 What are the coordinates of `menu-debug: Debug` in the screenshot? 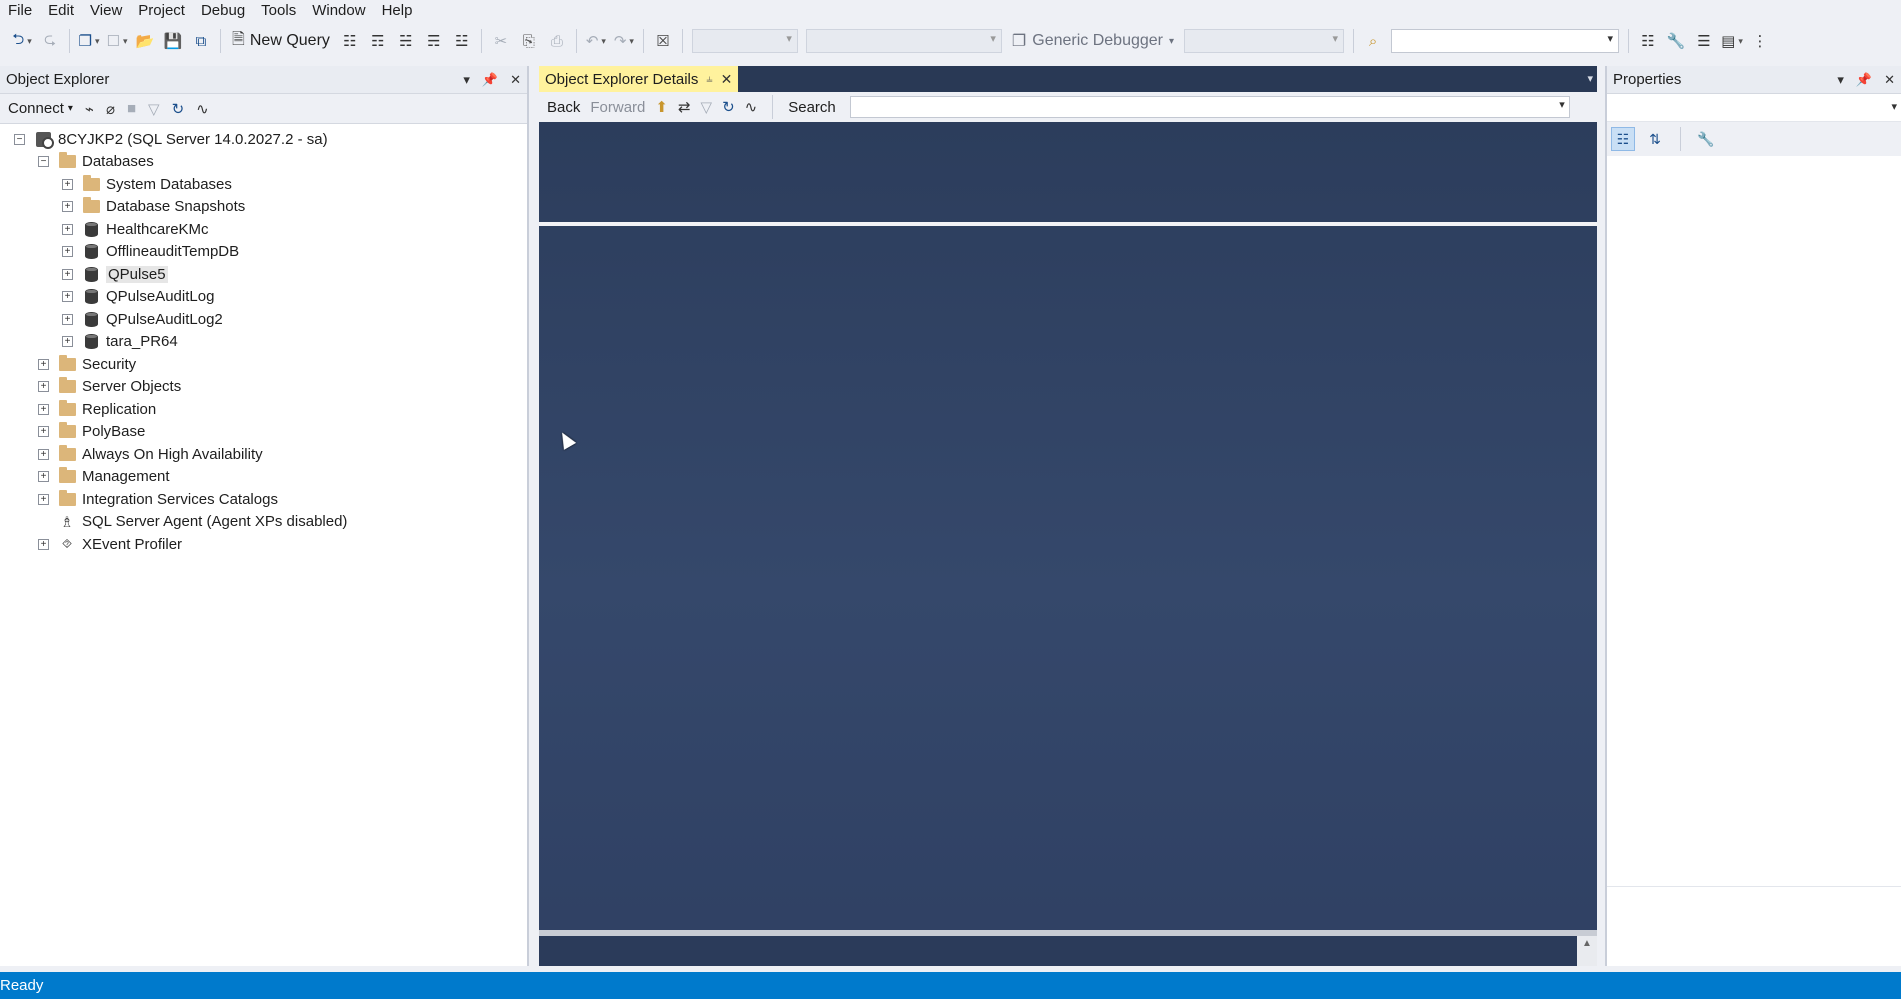 It's located at (223, 11).